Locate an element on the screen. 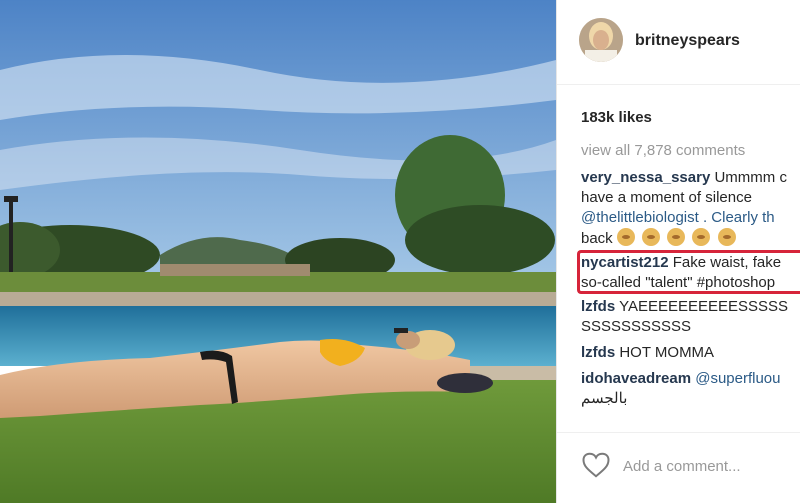 Image resolution: width=800 pixels, height=504 pixels. comment-text-line: SSSSSSSSSSS is located at coordinates (636, 326).